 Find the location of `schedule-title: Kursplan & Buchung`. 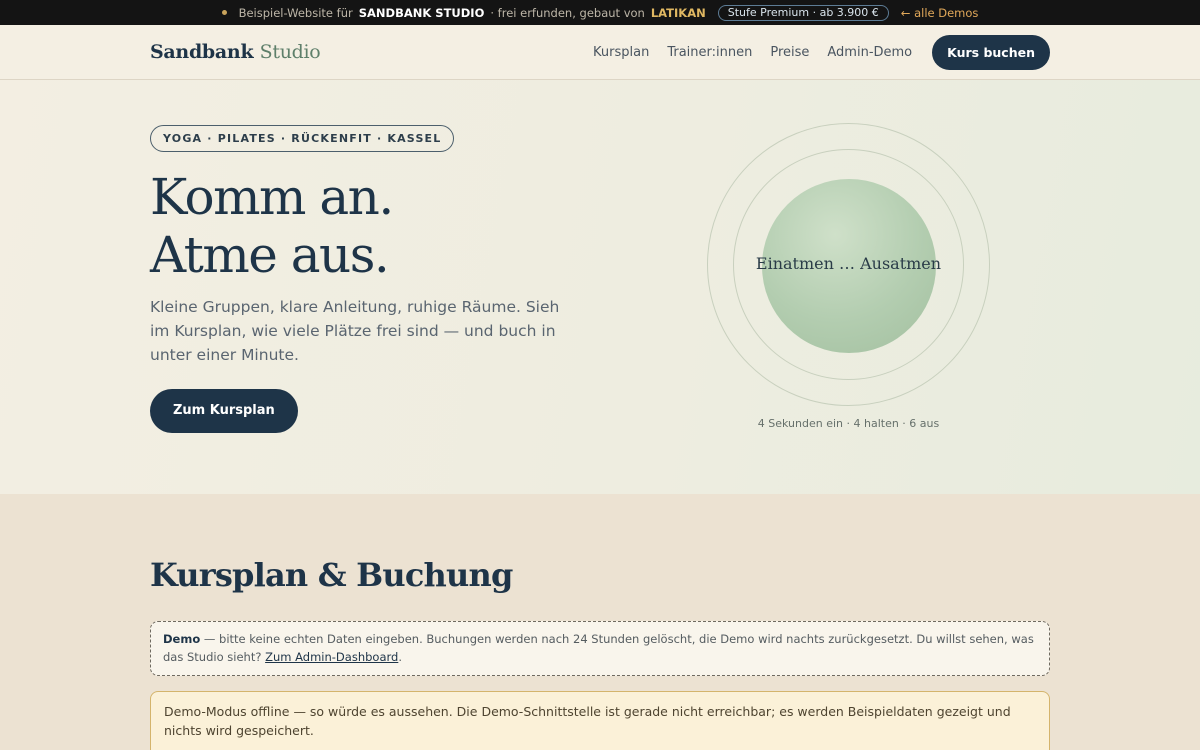

schedule-title: Kursplan & Buchung is located at coordinates (331, 575).